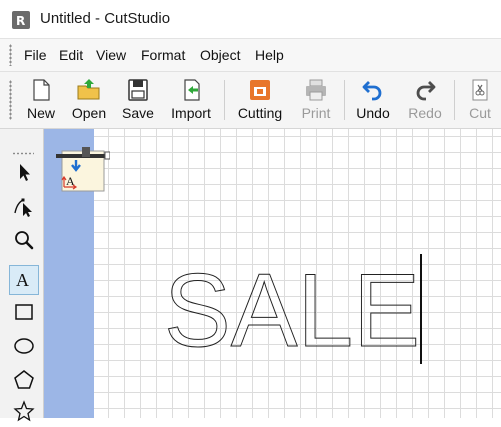 The height and width of the screenshot is (427, 501). I want to click on polygon-tool, so click(24, 381).